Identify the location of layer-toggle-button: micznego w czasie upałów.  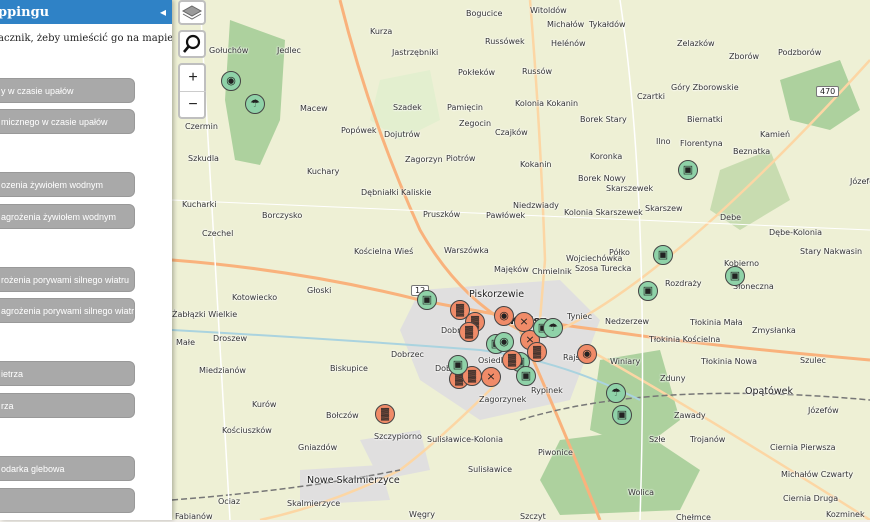
(67, 121).